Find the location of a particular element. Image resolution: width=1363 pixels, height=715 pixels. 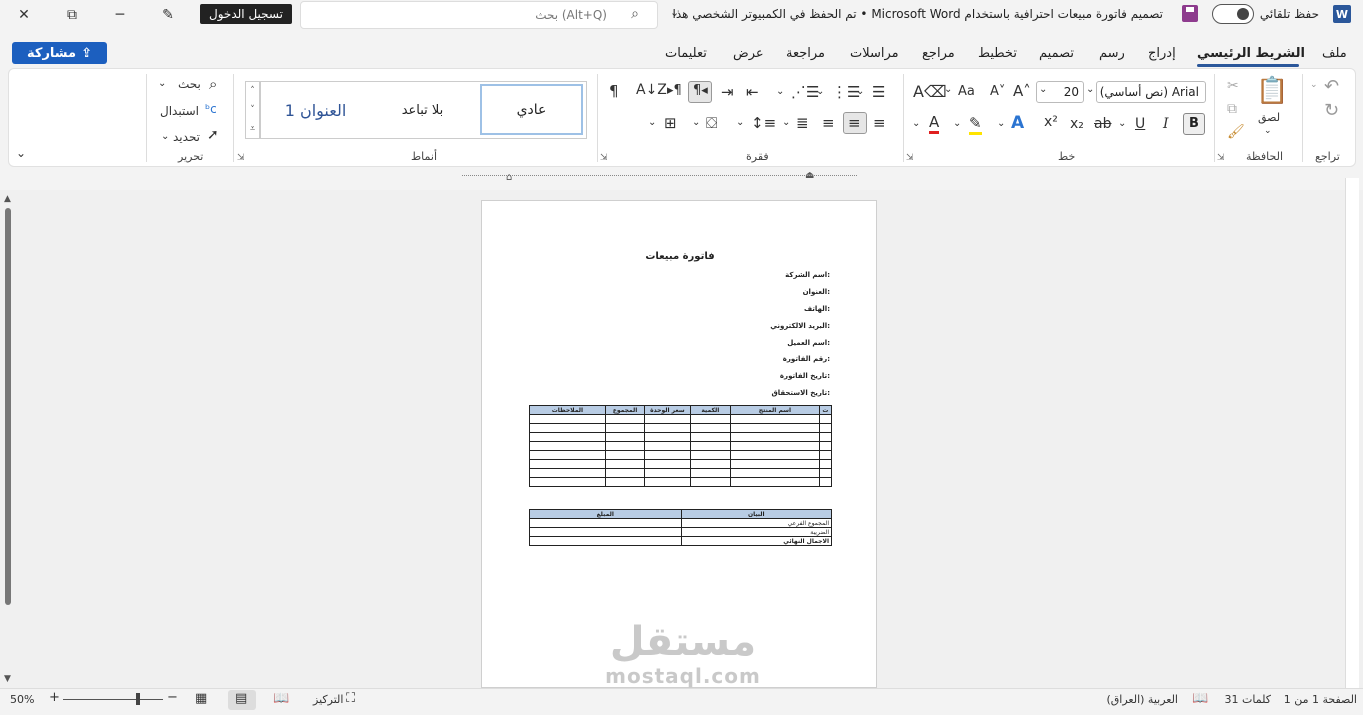

save-icon is located at coordinates (1190, 13).